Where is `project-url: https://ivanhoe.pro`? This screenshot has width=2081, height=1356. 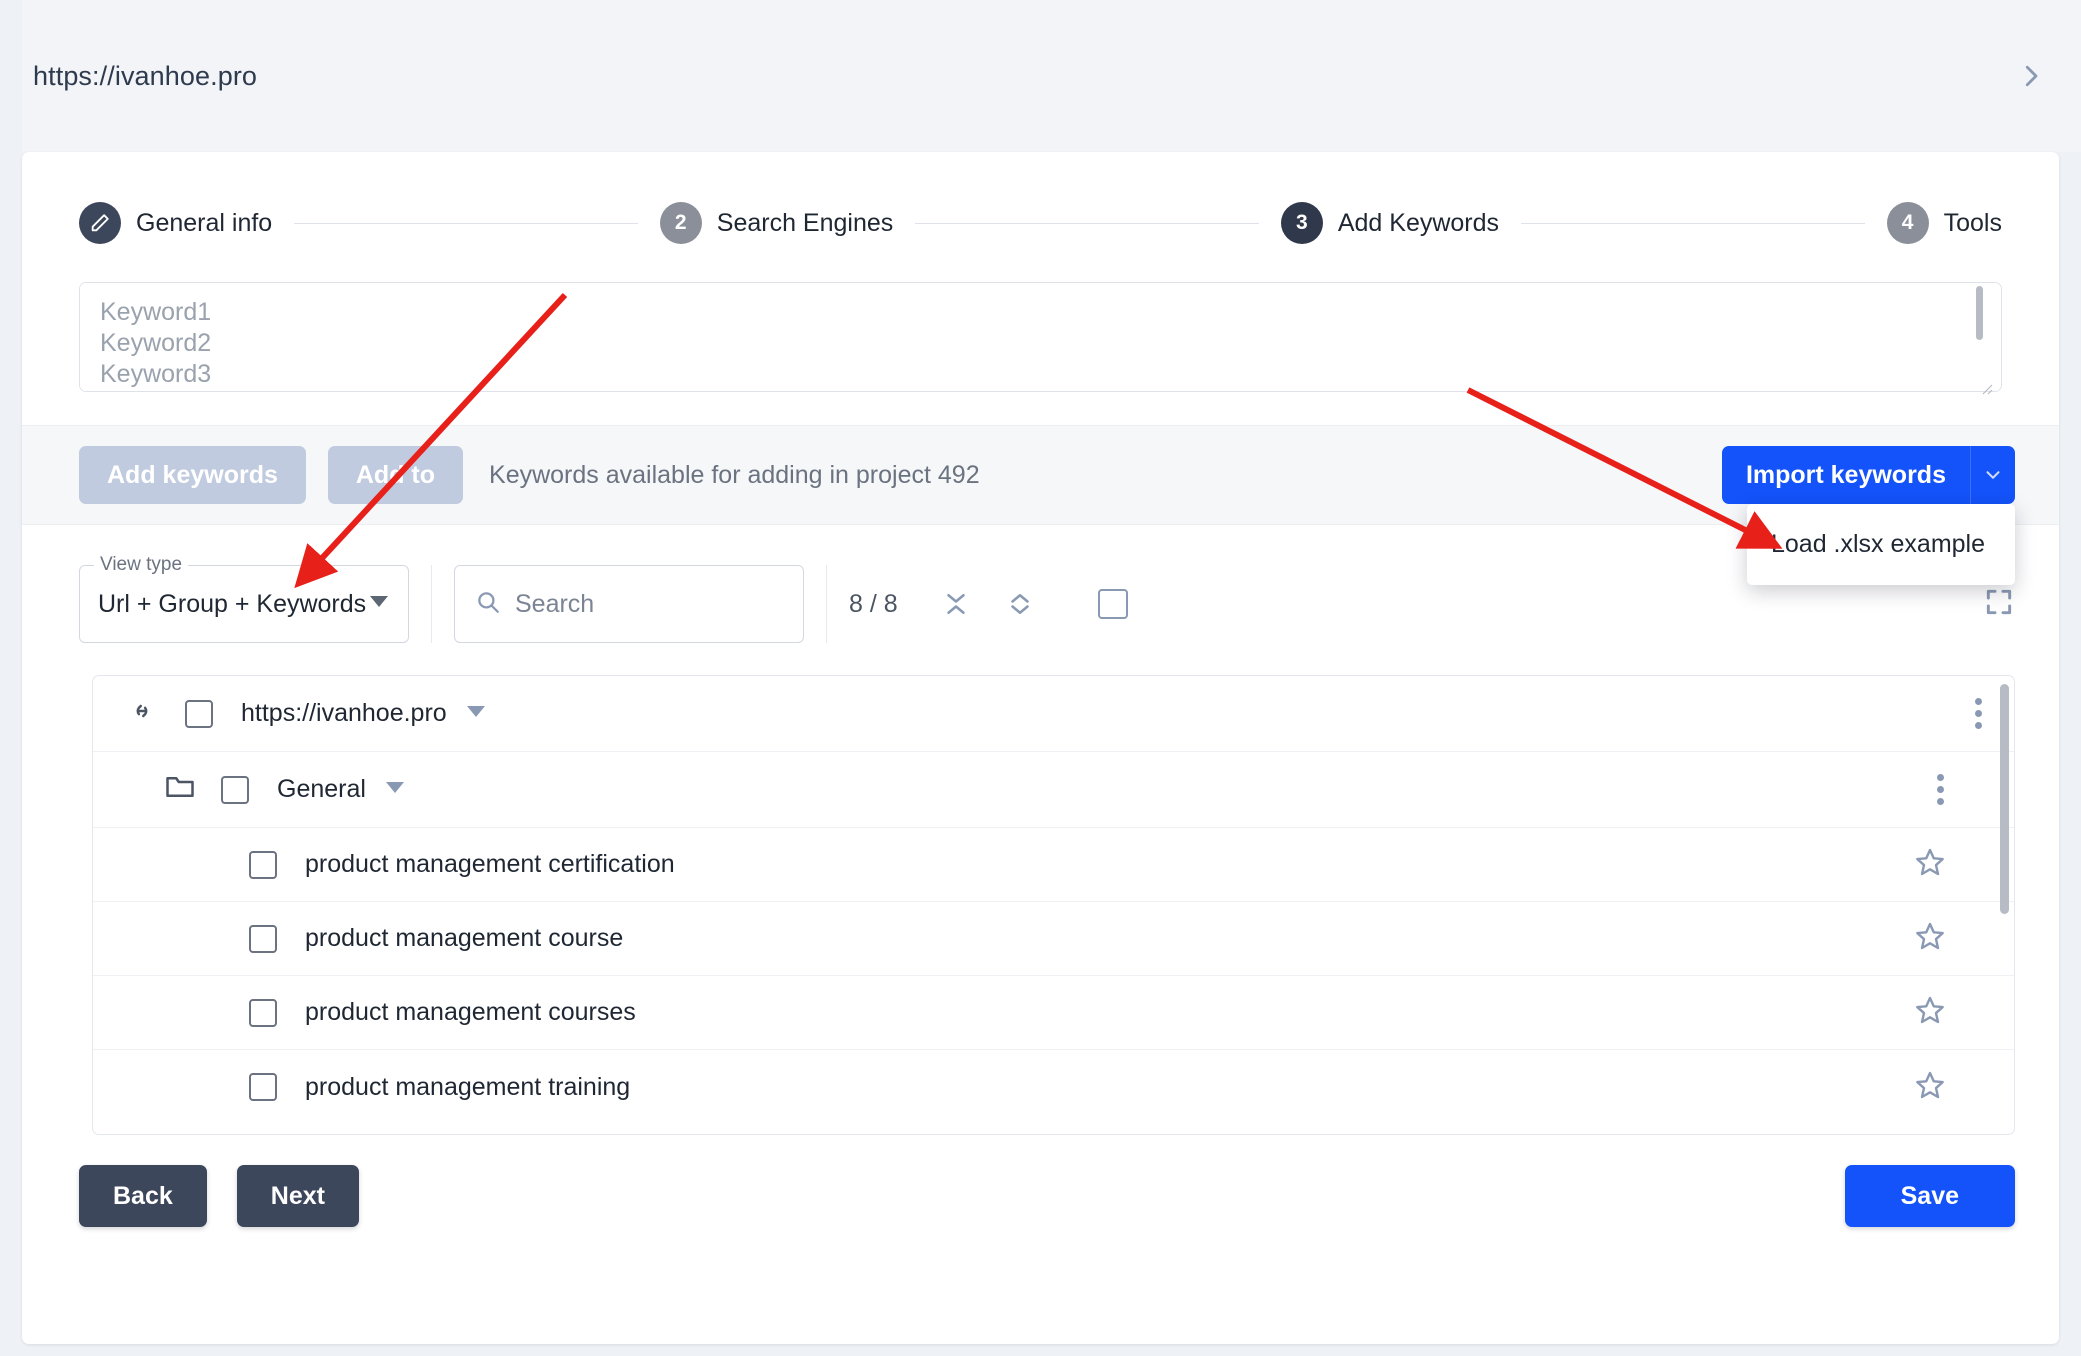 project-url: https://ivanhoe.pro is located at coordinates (145, 75).